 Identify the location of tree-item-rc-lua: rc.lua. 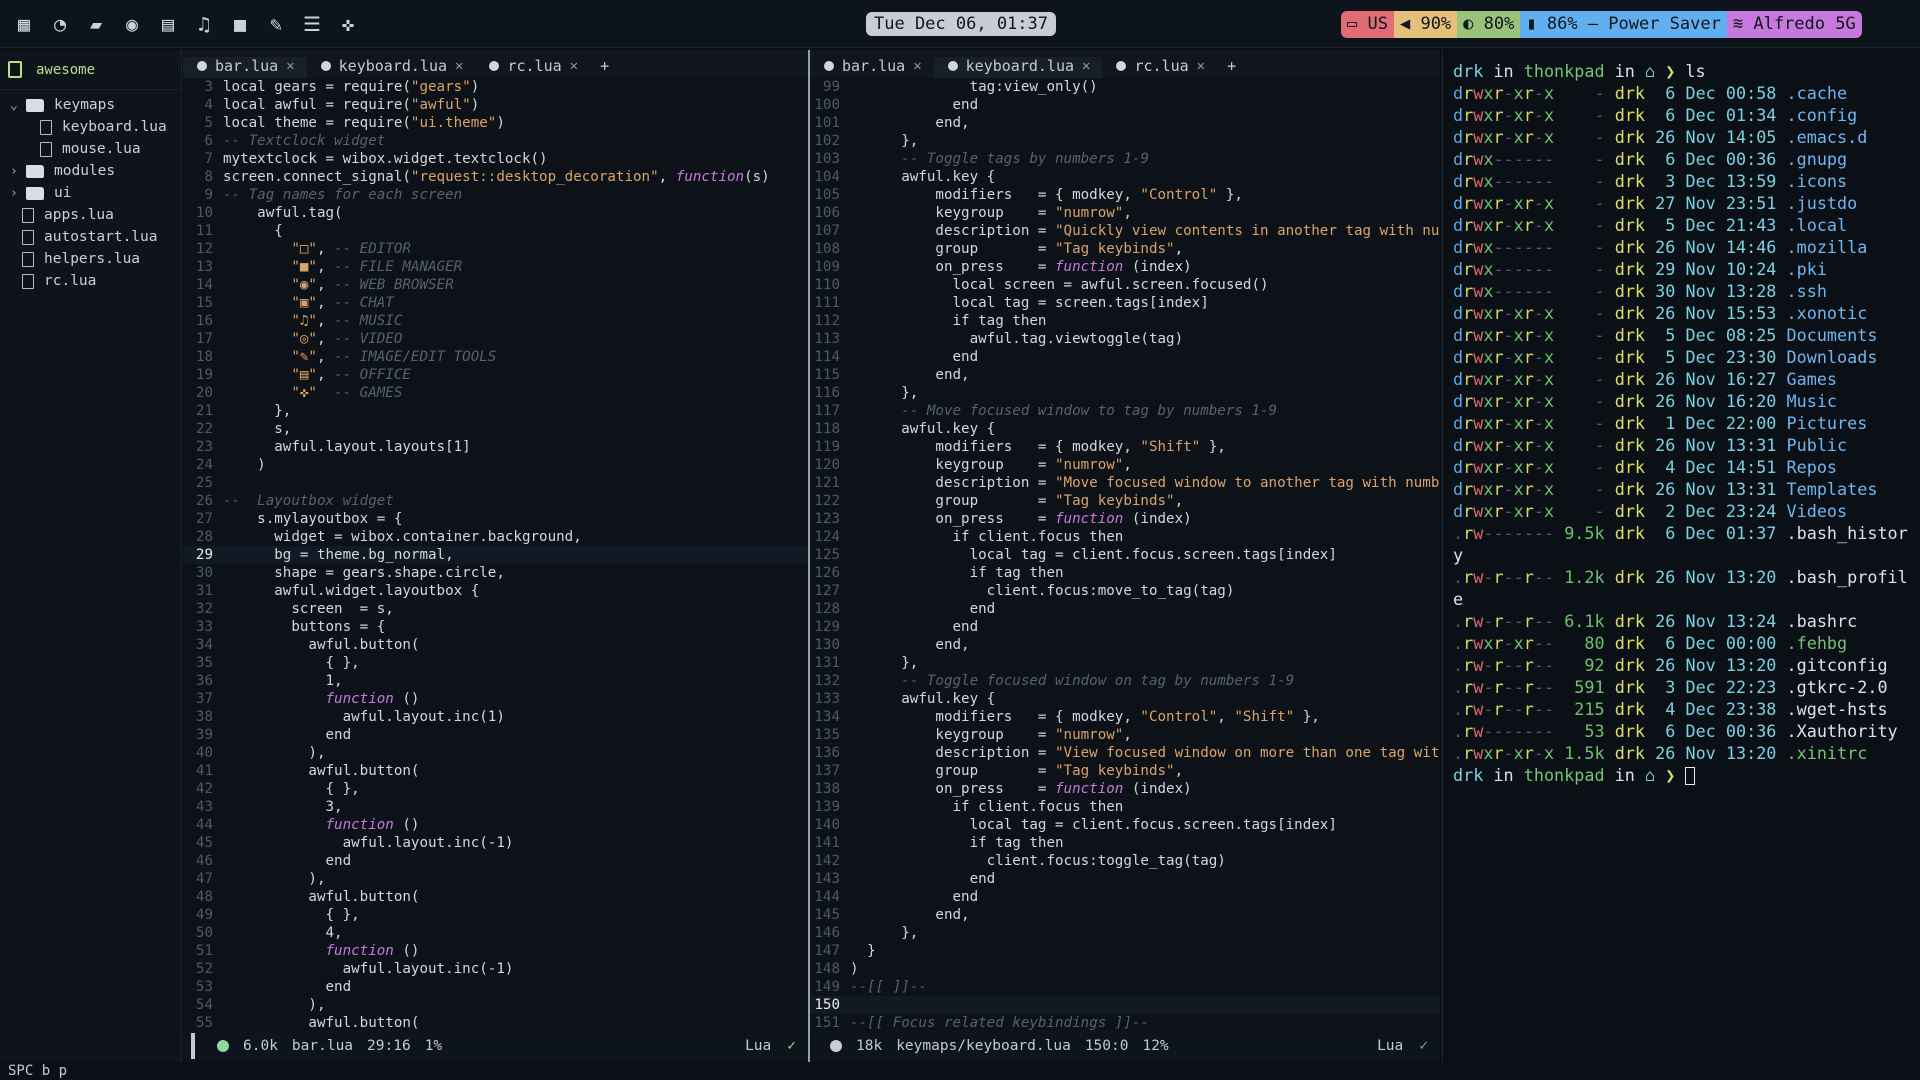
(90, 281).